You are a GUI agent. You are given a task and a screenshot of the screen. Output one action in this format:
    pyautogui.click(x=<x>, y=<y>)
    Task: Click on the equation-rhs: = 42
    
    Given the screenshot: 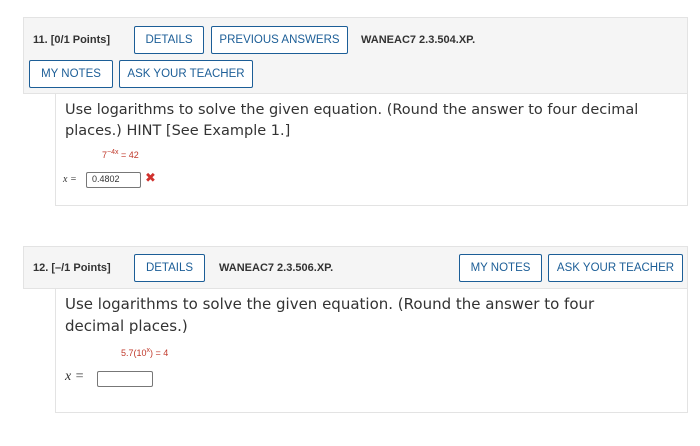 What is the action you would take?
    pyautogui.click(x=128, y=155)
    